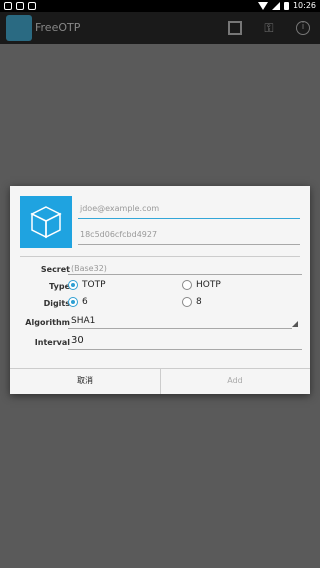  Describe the element at coordinates (160, 256) in the screenshot. I see `divider` at that location.